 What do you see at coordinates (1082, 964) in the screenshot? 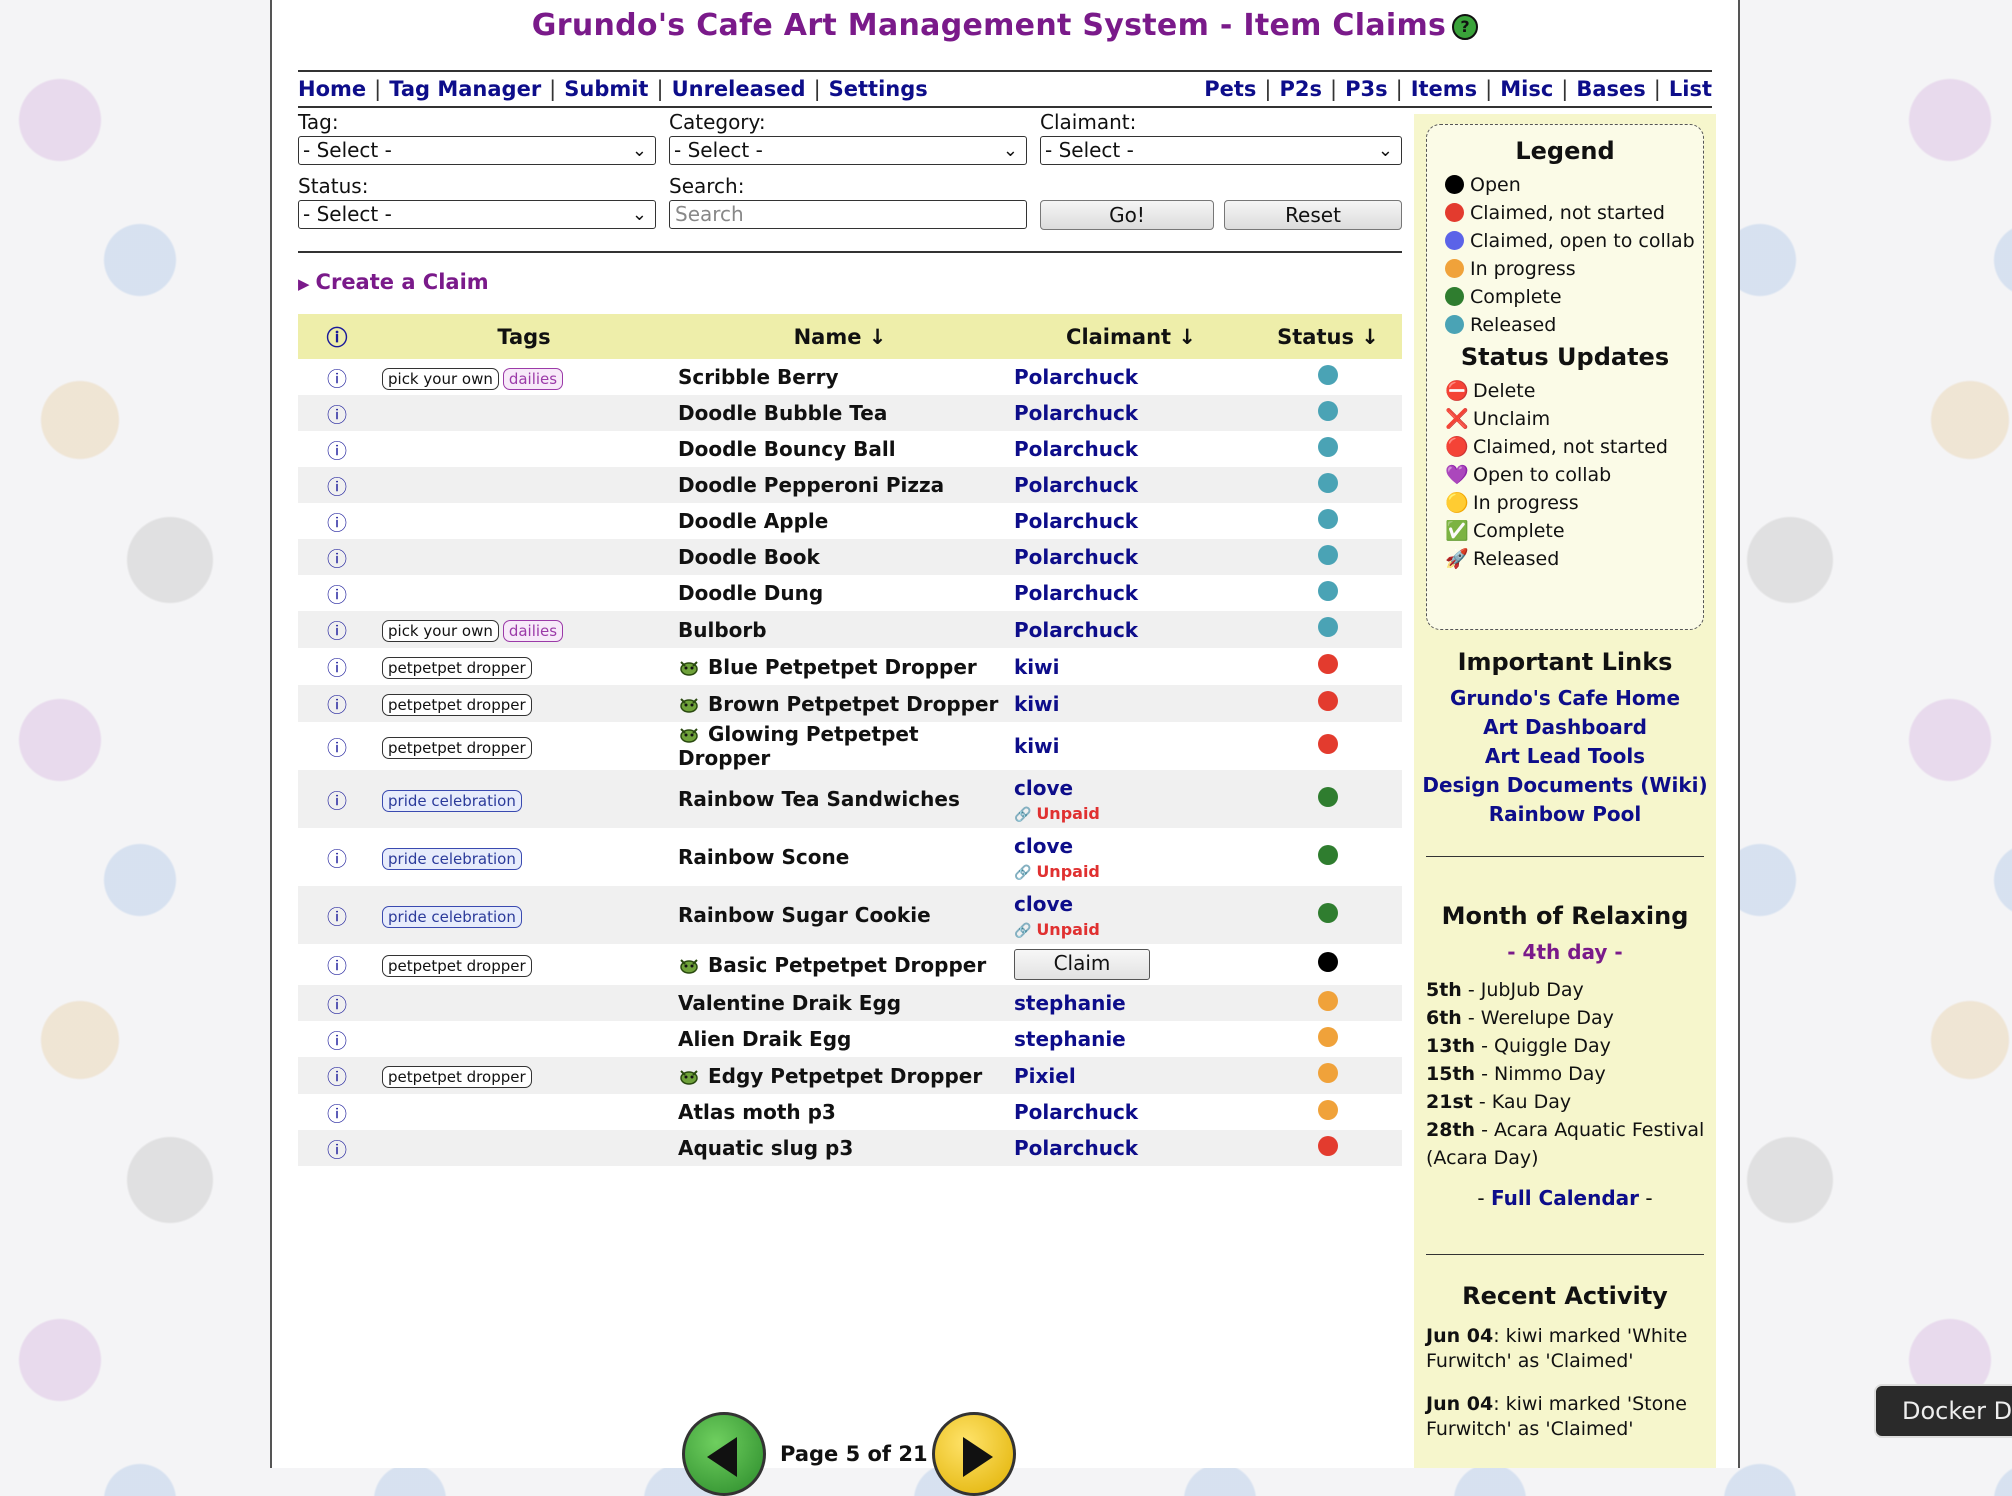
I see `claim-button: Claim` at bounding box center [1082, 964].